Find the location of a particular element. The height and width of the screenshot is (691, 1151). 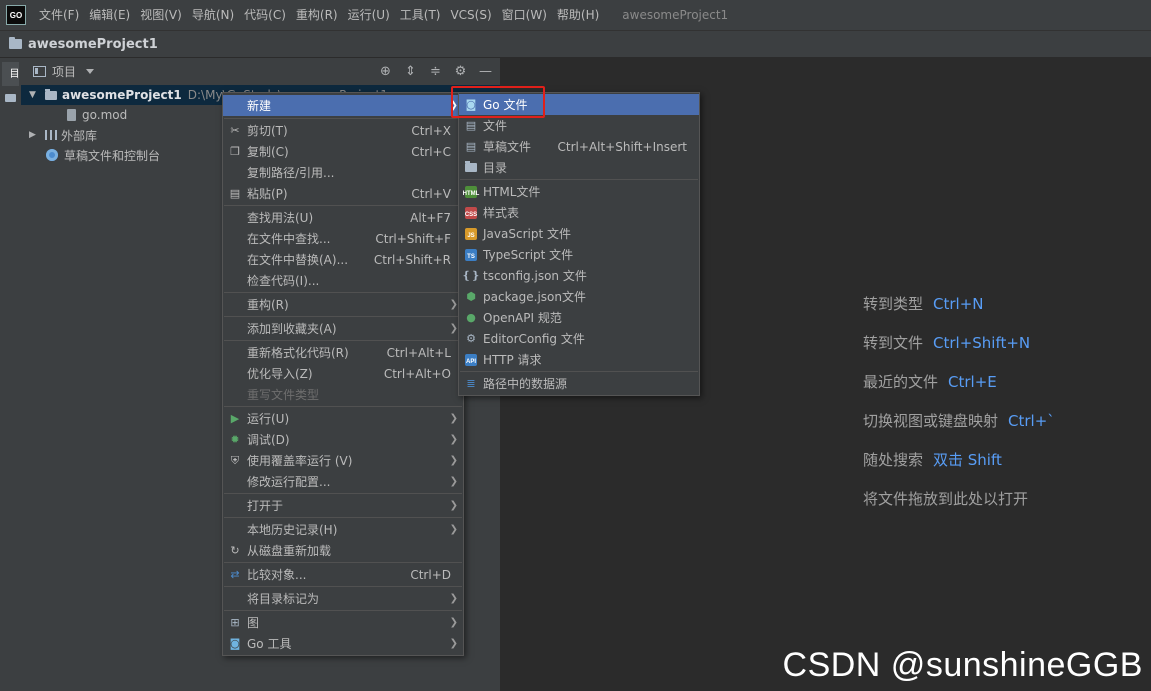

menu-item-new: 新建 ❯ is located at coordinates (343, 105).